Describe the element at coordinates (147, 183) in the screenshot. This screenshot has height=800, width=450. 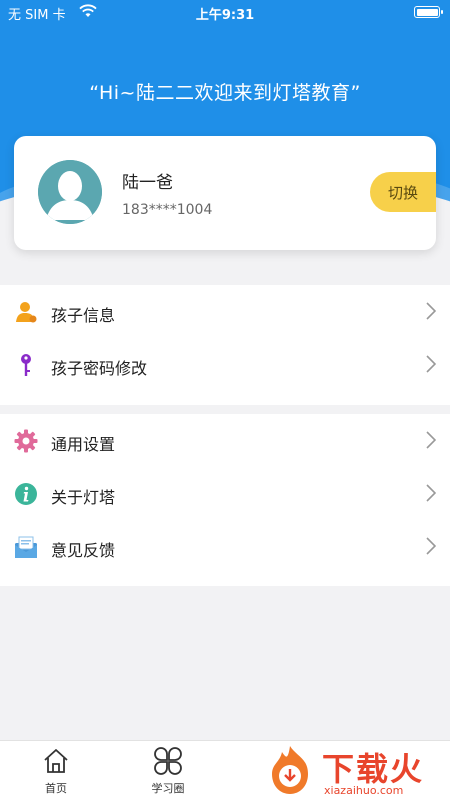
I see `profile-name: 陆一爸` at that location.